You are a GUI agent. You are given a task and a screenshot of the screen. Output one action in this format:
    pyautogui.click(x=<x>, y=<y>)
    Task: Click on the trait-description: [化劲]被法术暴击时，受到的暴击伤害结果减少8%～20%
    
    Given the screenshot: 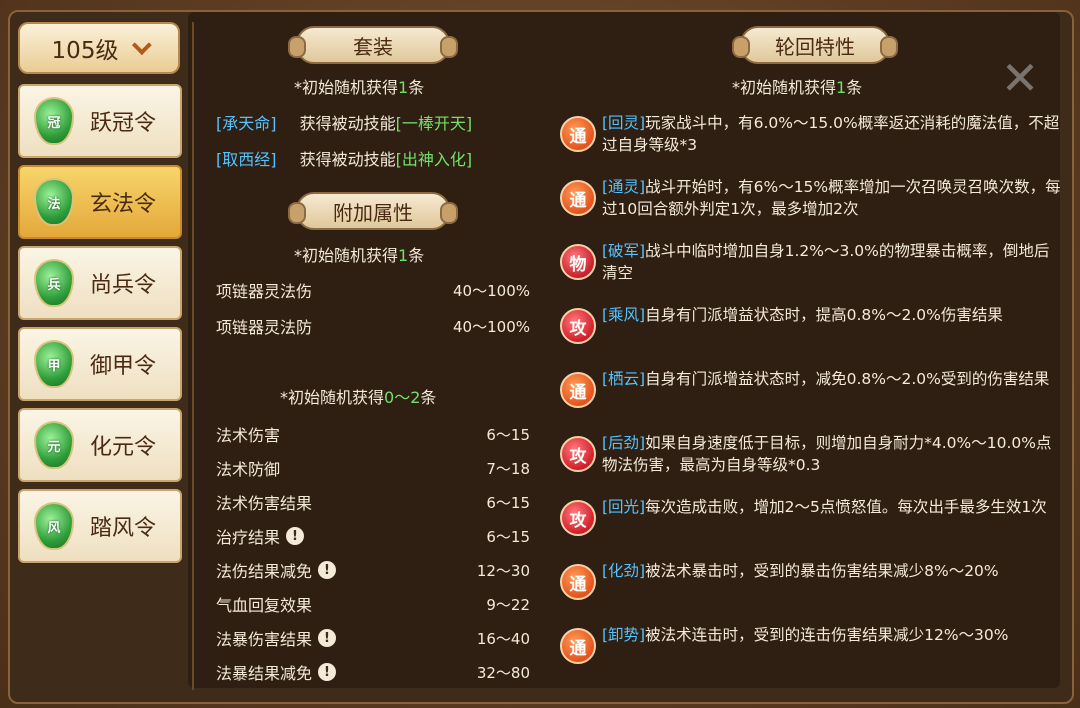 What is the action you would take?
    pyautogui.click(x=800, y=571)
    